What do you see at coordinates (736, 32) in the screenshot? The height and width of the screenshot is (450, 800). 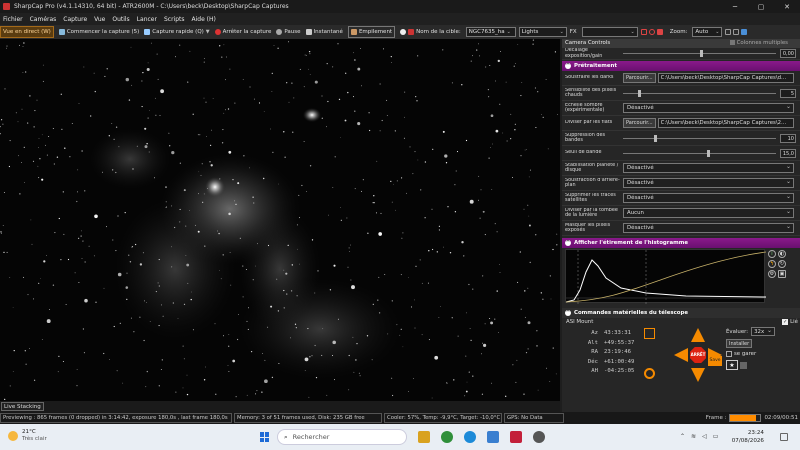 I see `grid-icon` at bounding box center [736, 32].